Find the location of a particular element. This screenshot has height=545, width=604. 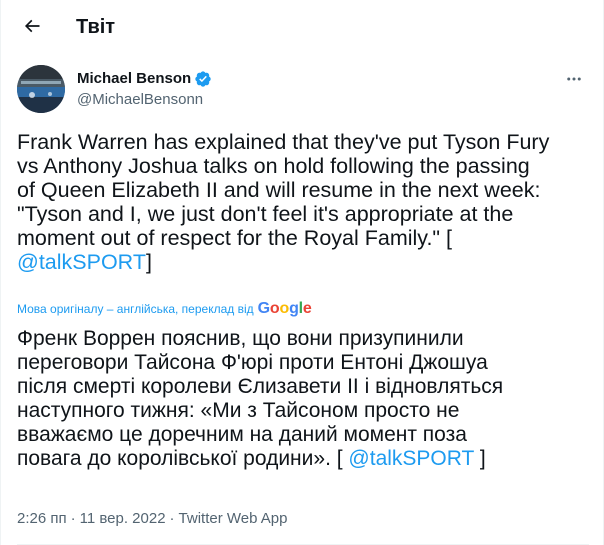

tweet-meta: 2:26 пп · 11 вер. 2022 · Twitter Web App is located at coordinates (152, 519).